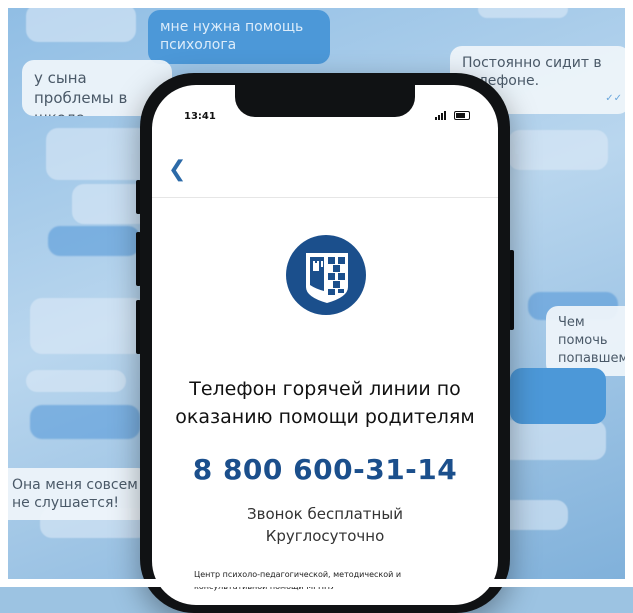  What do you see at coordinates (613, 98) in the screenshot?
I see `double-check-icon: ✓✓` at bounding box center [613, 98].